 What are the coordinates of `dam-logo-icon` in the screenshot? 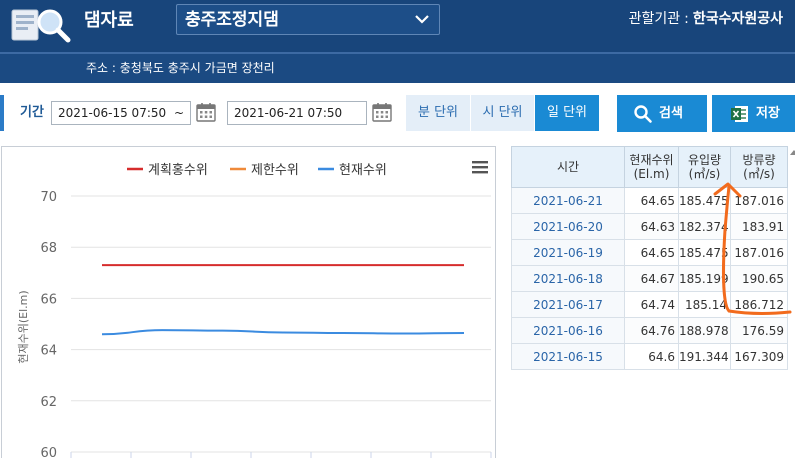 It's located at (41, 26).